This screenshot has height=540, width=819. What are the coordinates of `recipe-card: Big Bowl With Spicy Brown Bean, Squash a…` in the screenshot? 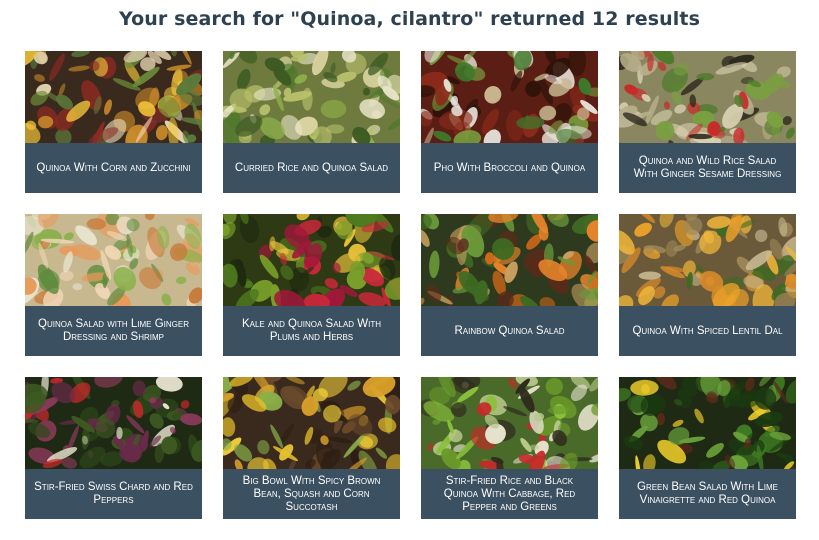 It's located at (311, 448).